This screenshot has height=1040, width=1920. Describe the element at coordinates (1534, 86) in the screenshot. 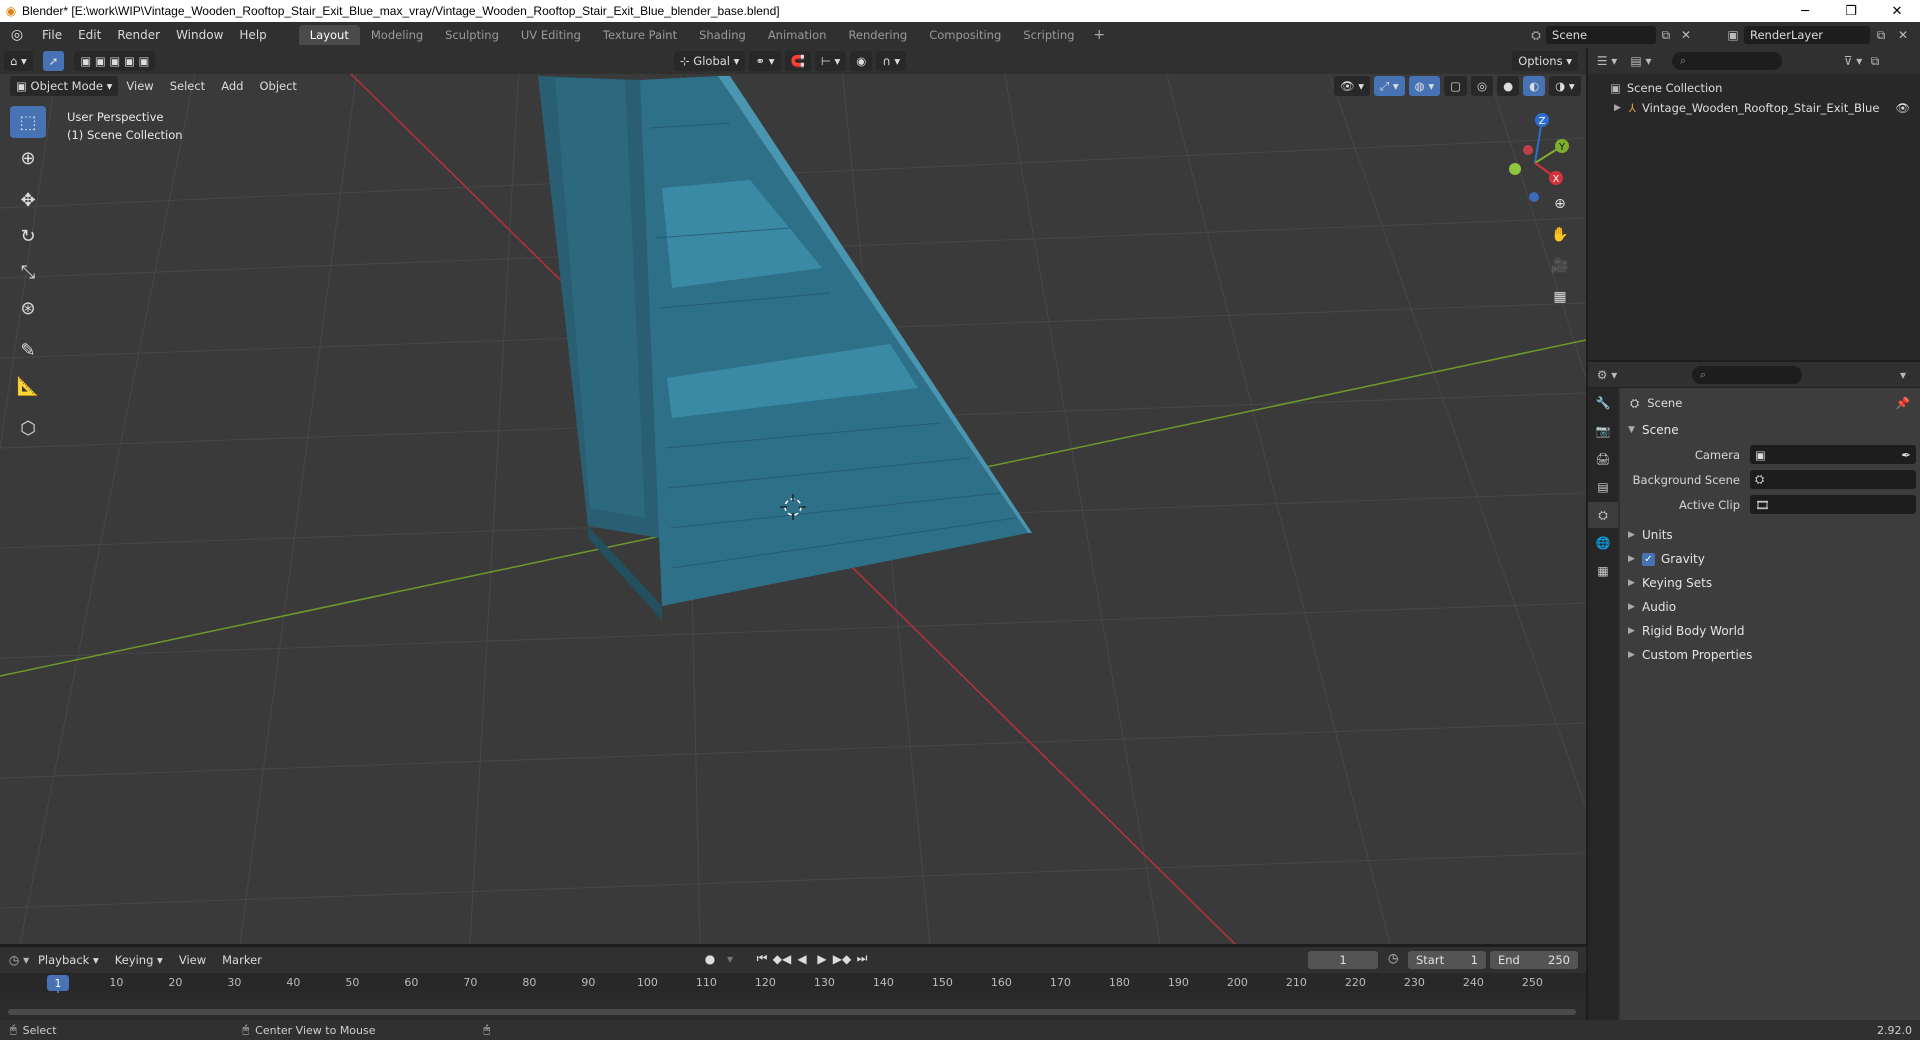

I see `shading-material-icon: ◐` at that location.